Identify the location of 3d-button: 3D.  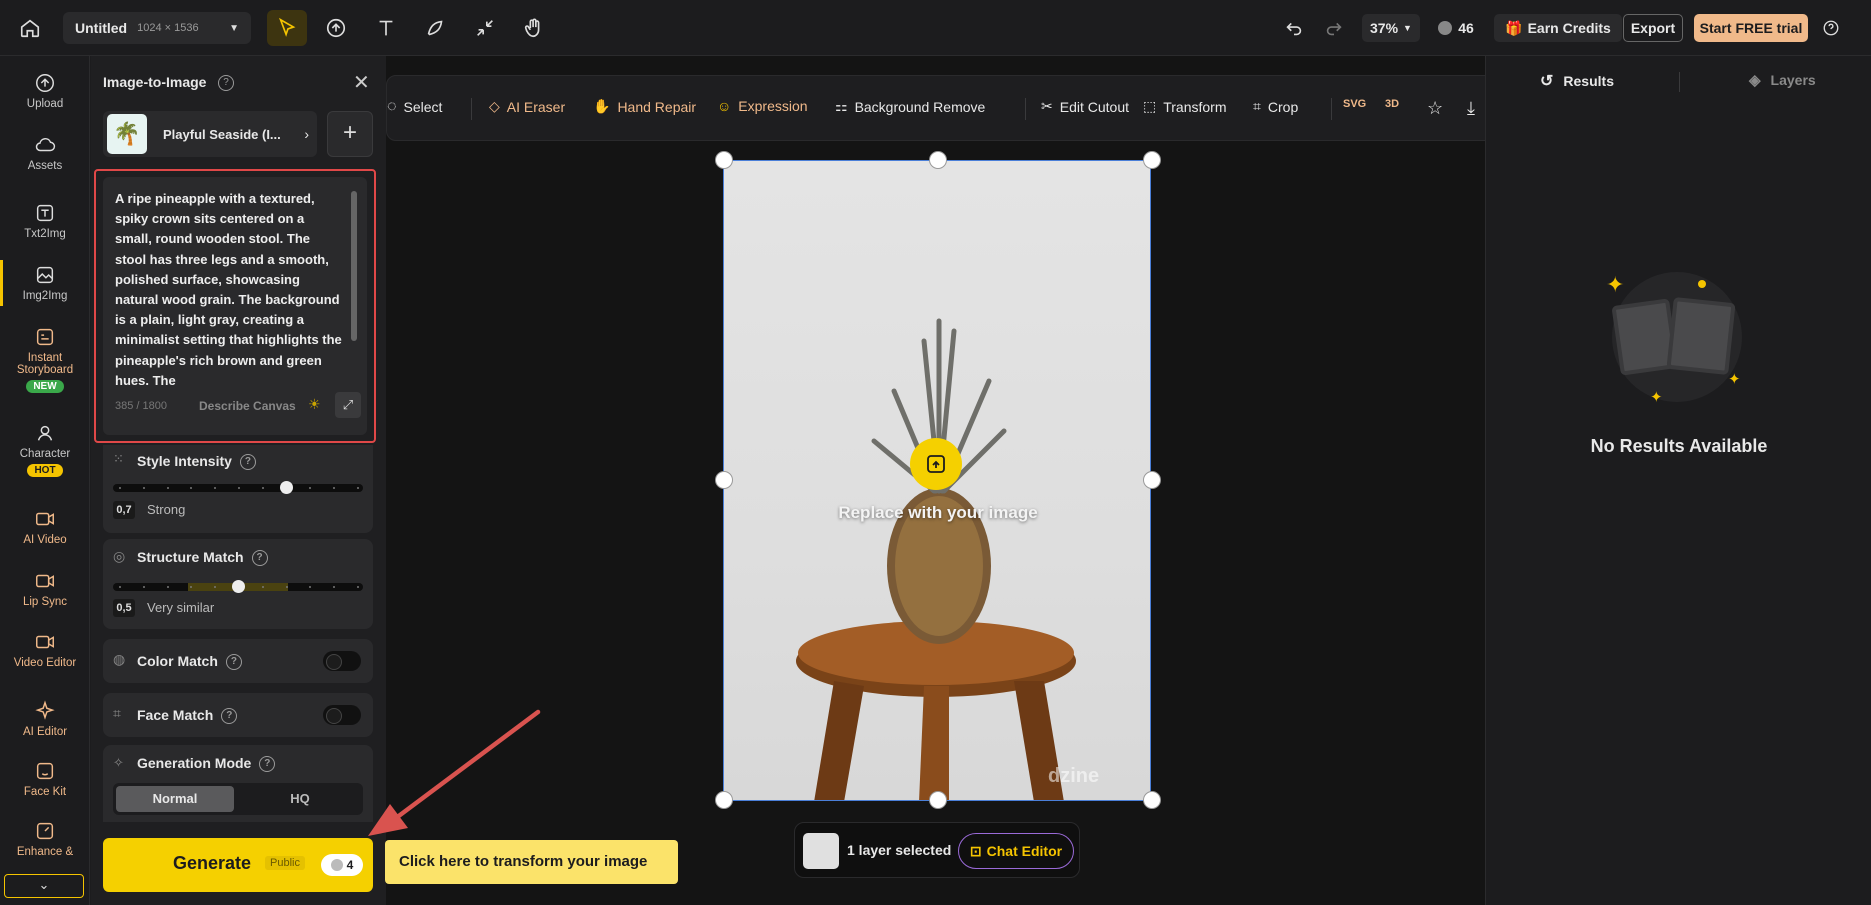
(1392, 104).